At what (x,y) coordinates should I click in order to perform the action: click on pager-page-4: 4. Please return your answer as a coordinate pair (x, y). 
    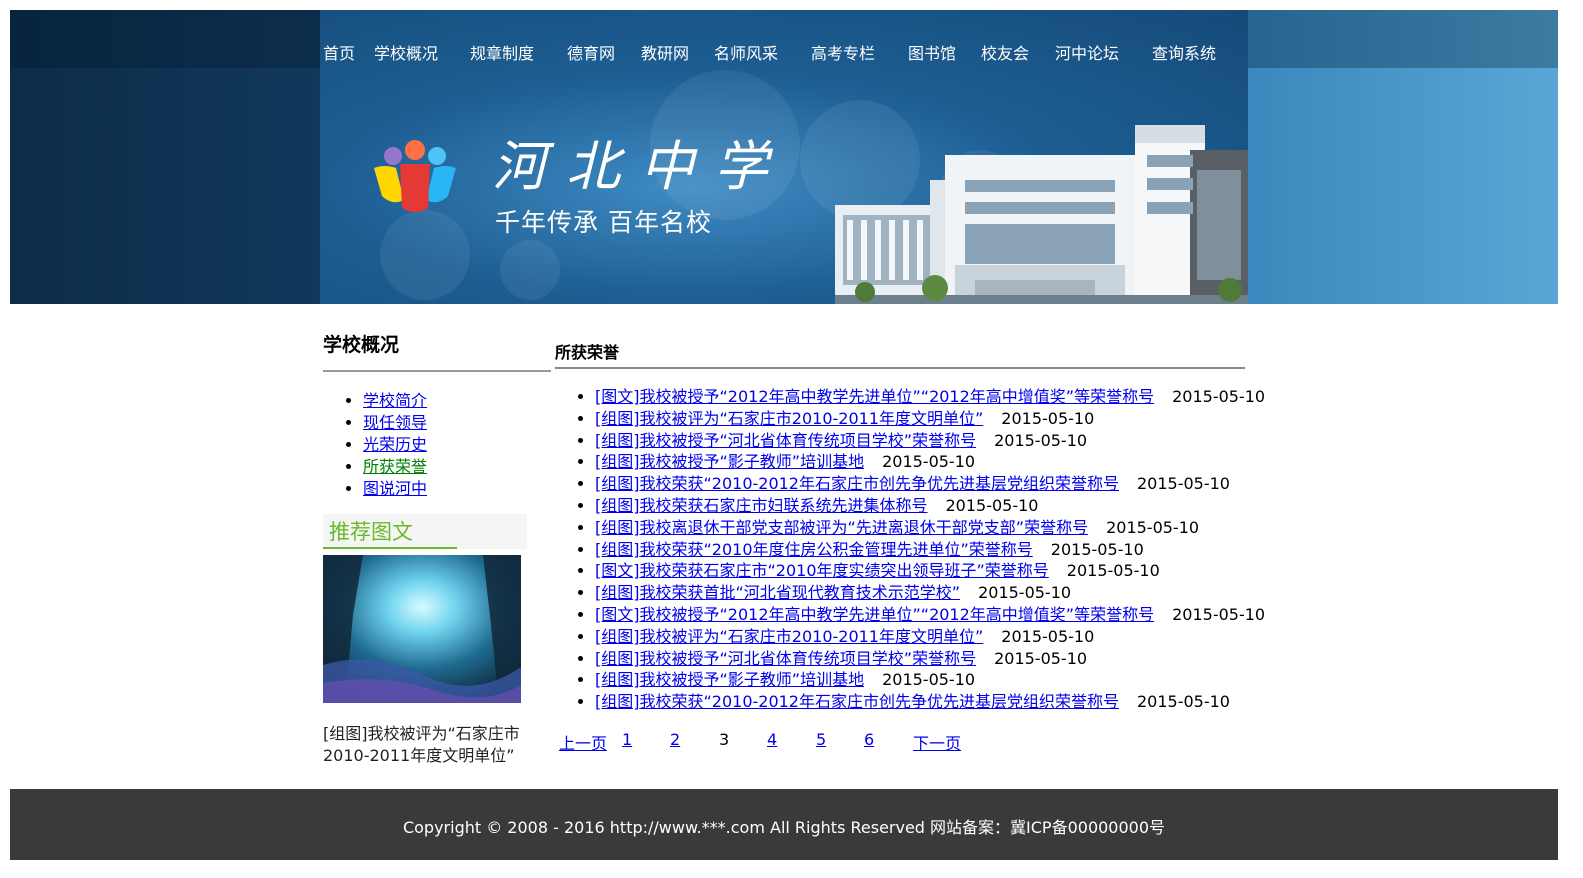
    Looking at the image, I should click on (772, 739).